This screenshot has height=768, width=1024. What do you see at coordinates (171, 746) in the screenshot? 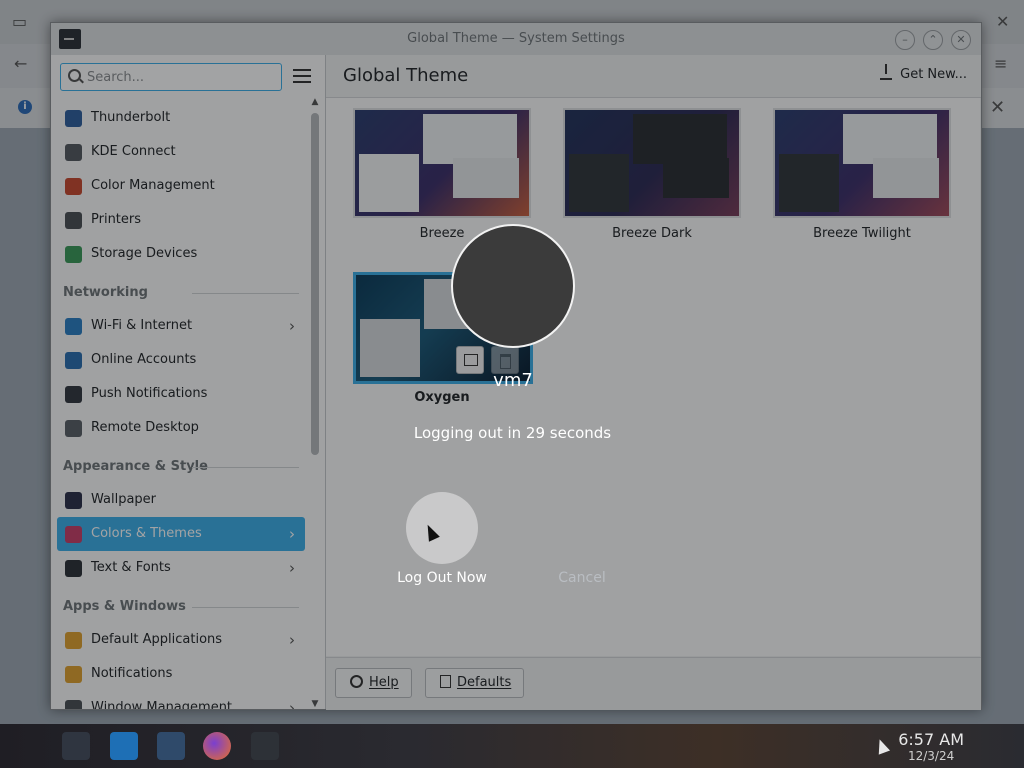
I see `window-switcher-icon` at bounding box center [171, 746].